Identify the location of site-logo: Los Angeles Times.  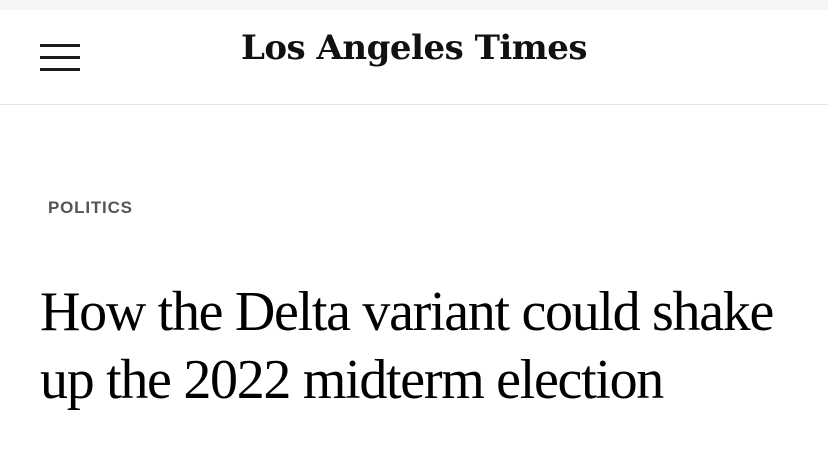
(414, 48).